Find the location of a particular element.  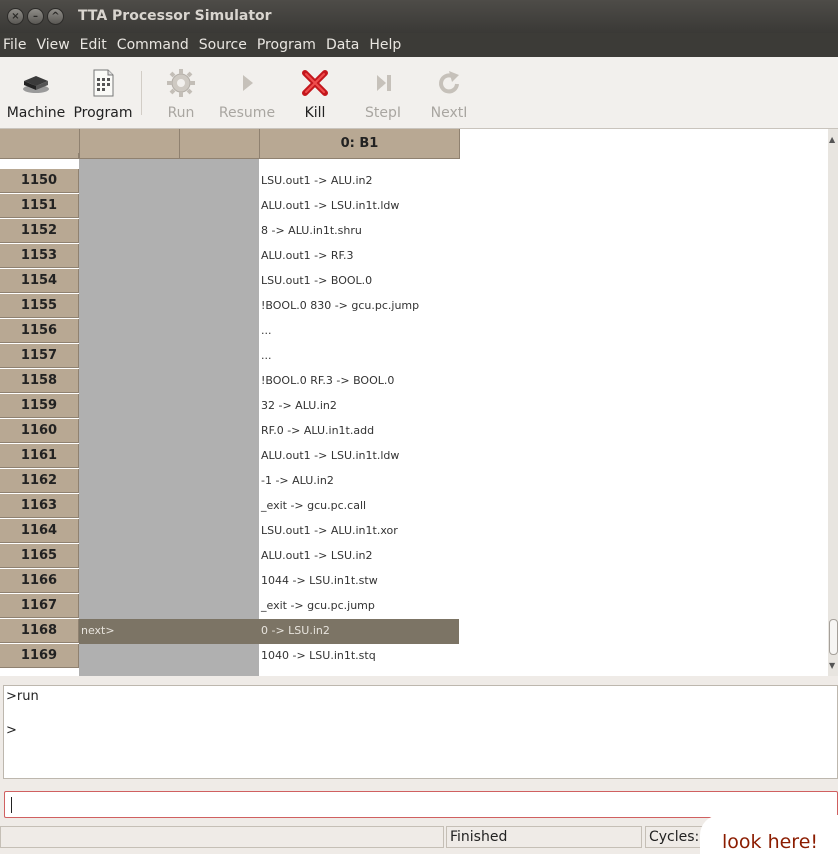

instruction-cell: !BOOL.0 830 -> gcu.pc.jump is located at coordinates (340, 306).